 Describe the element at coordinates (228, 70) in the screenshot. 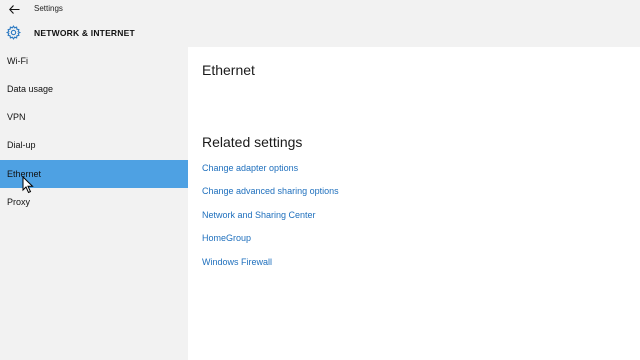

I see `page-title: Ethernet` at that location.